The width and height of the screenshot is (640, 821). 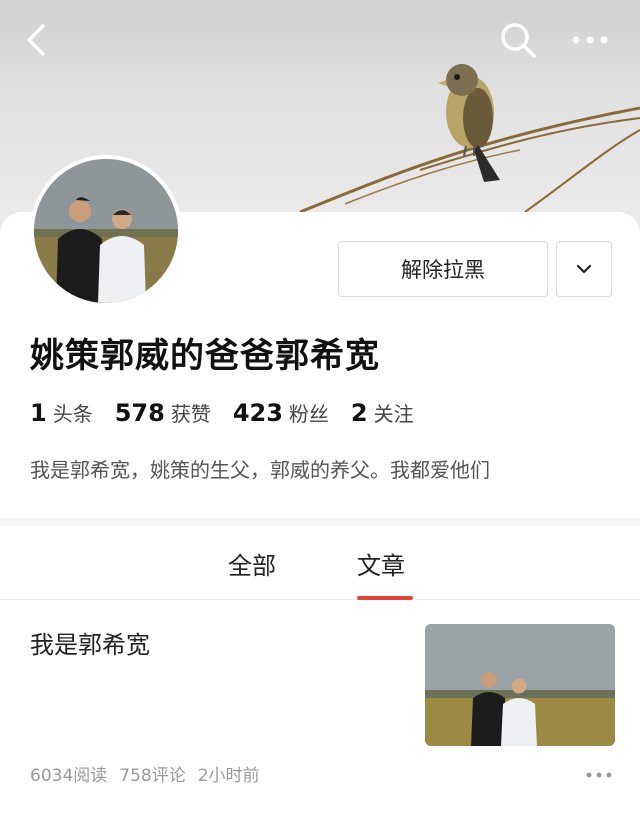 I want to click on section-divider, so click(x=320, y=522).